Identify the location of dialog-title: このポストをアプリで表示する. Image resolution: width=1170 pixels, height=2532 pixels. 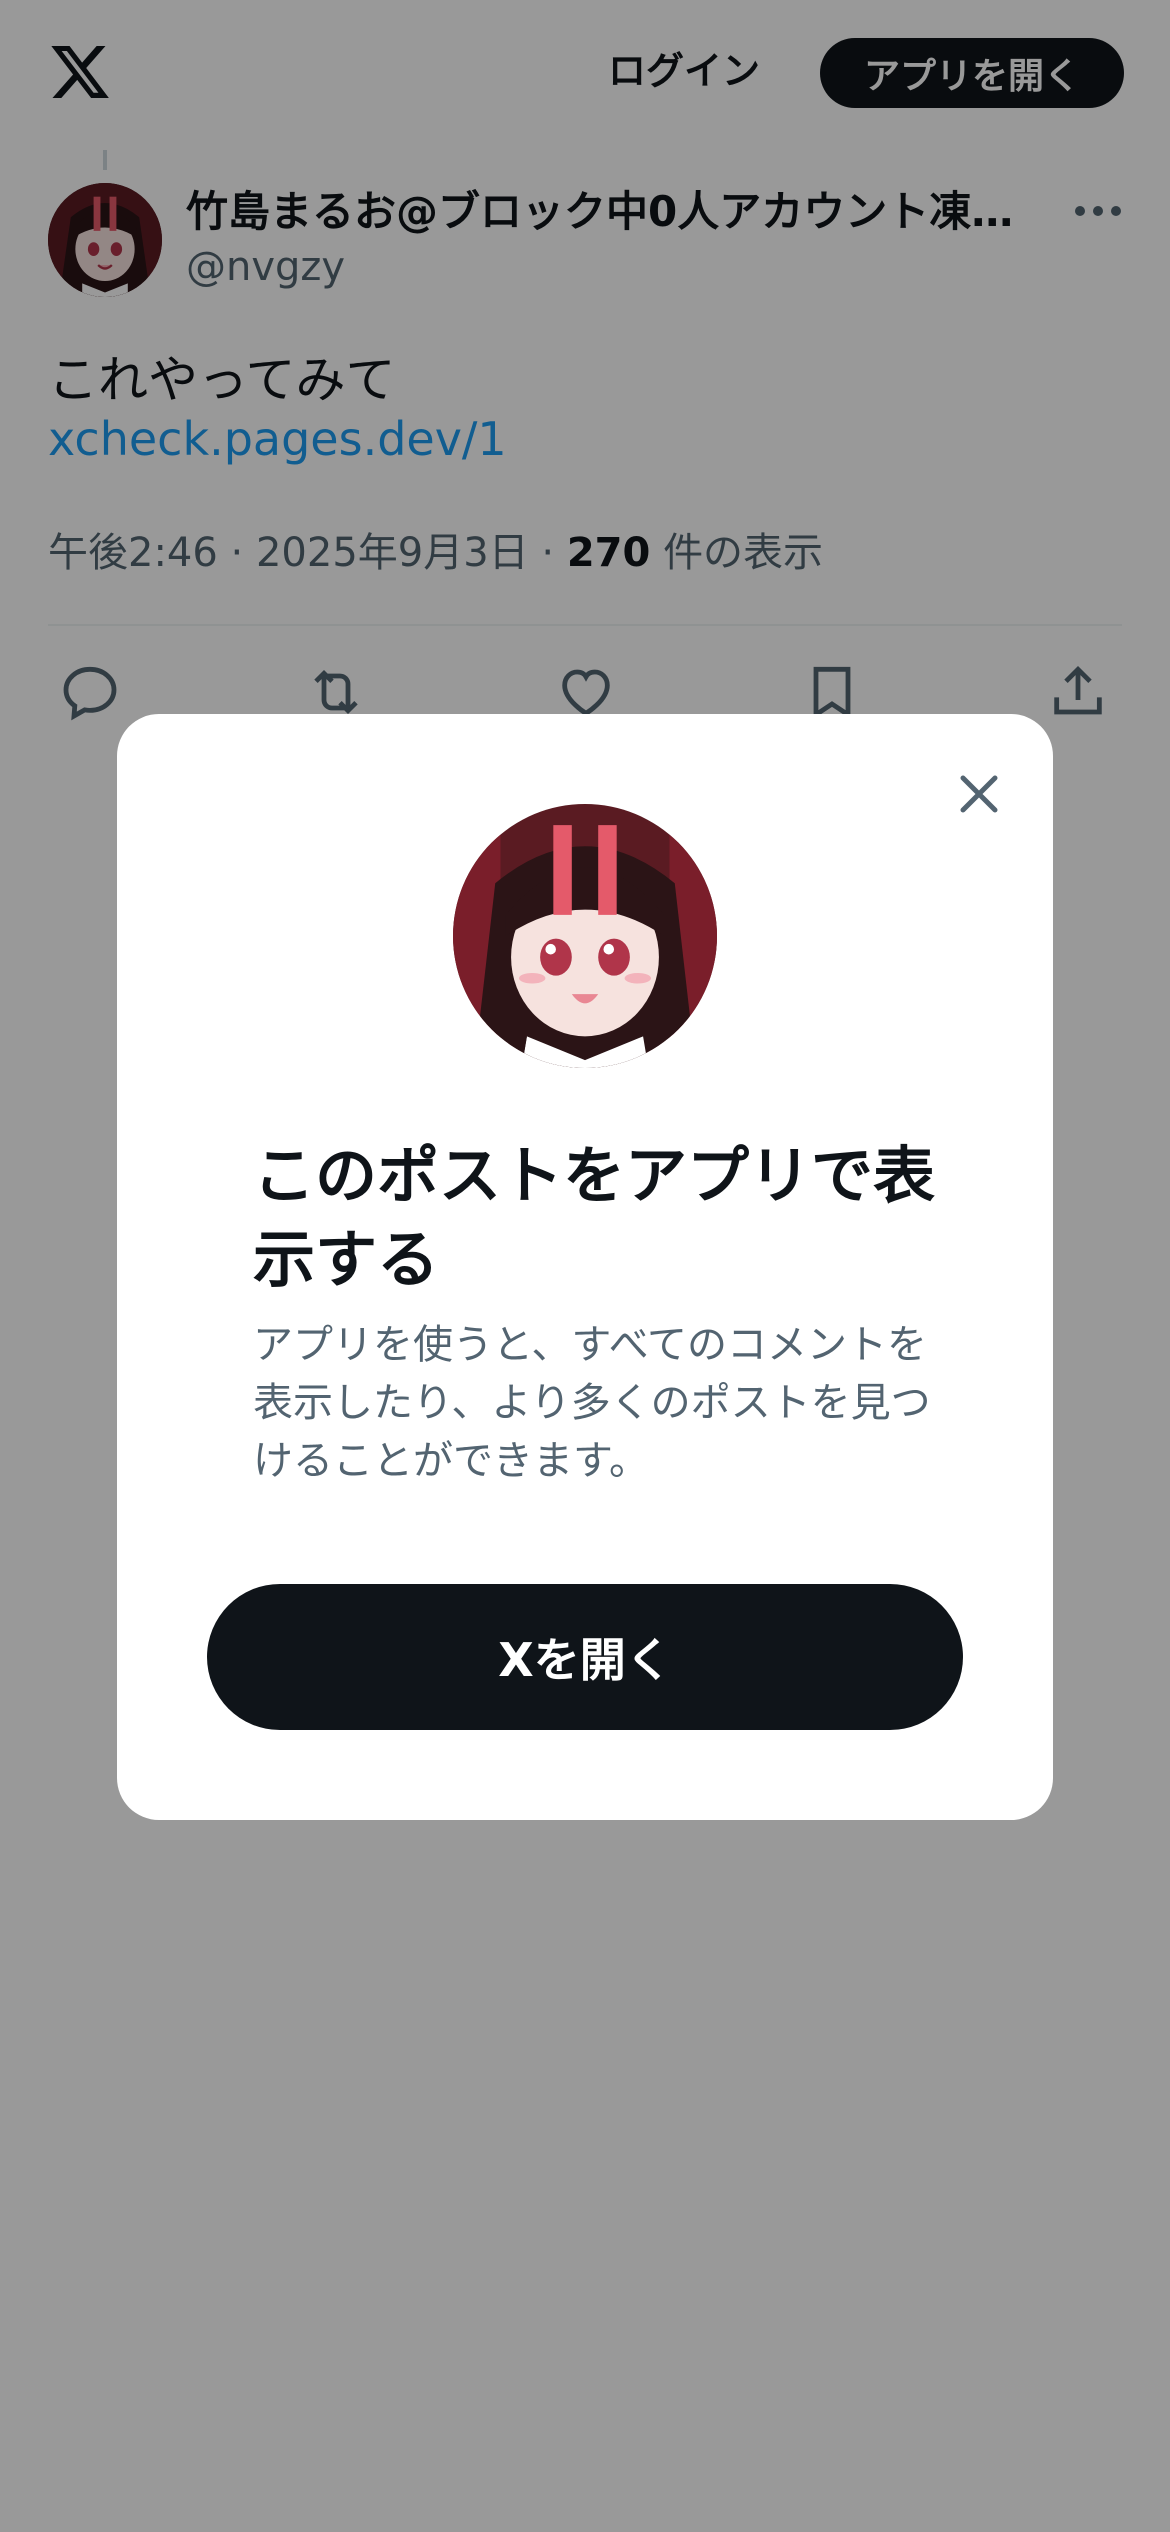
(594, 1217).